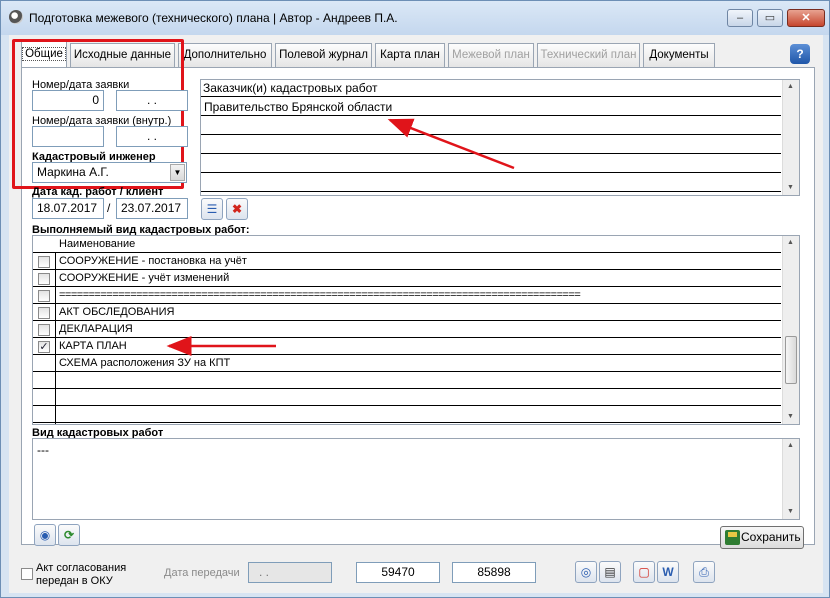 The width and height of the screenshot is (830, 598). Describe the element at coordinates (800, 54) in the screenshot. I see `help-button: ?` at that location.